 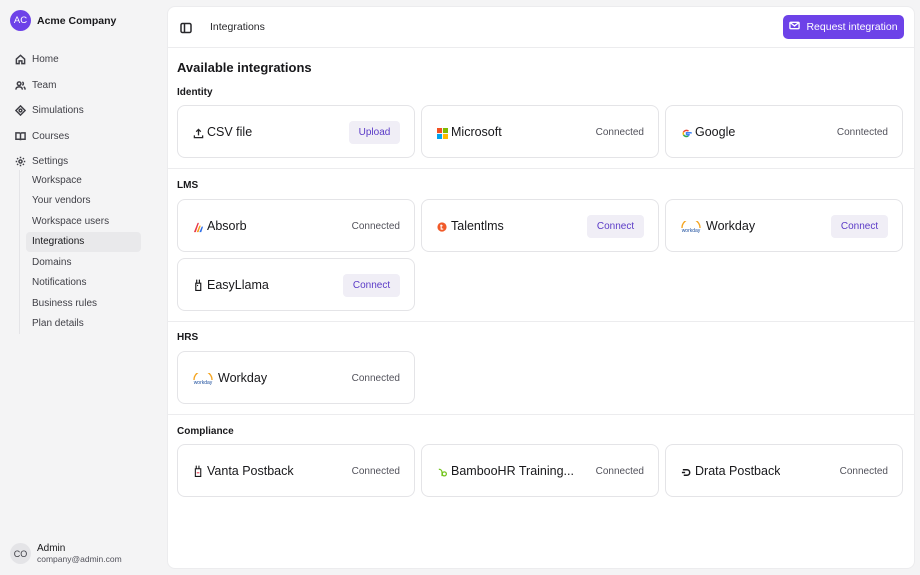 I want to click on home-icon, so click(x=20, y=59).